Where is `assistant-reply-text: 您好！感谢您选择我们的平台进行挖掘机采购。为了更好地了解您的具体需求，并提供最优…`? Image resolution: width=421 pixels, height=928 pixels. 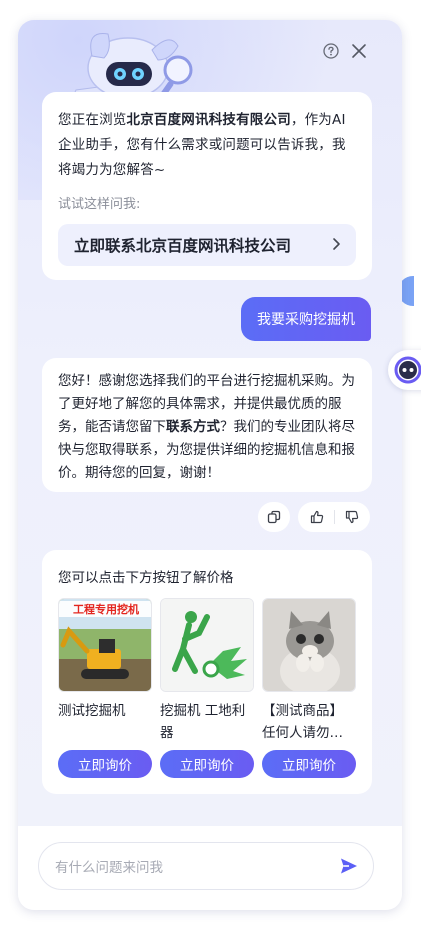
assistant-reply-text: 您好！感谢您选择我们的平台进行挖掘机采购。为了更好地了解您的具体需求，并提供最优… is located at coordinates (207, 427).